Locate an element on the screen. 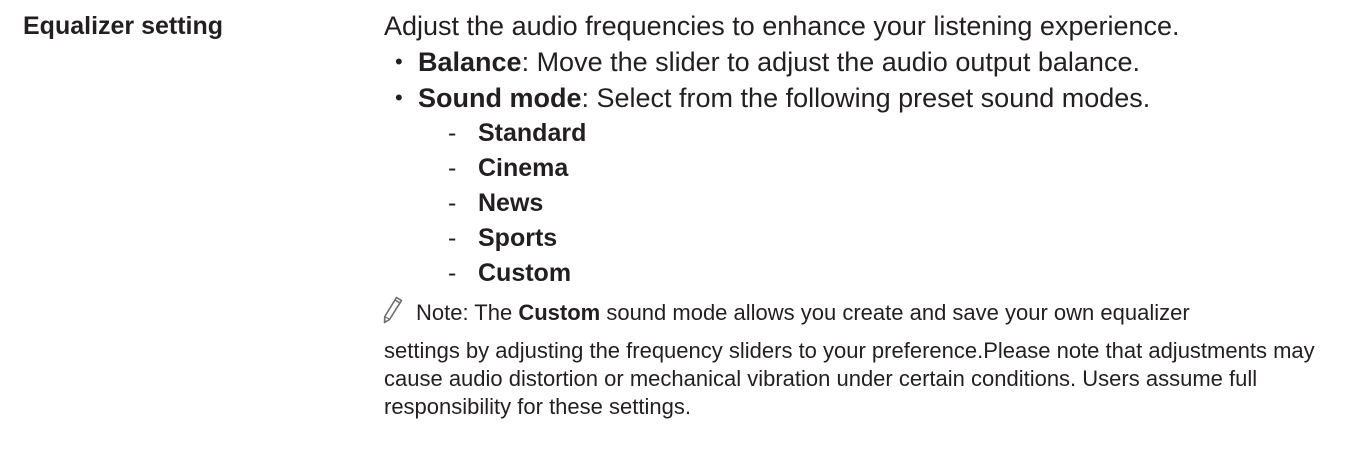 This screenshot has height=466, width=1362. sound-mode-item: - Custom is located at coordinates (864, 273).